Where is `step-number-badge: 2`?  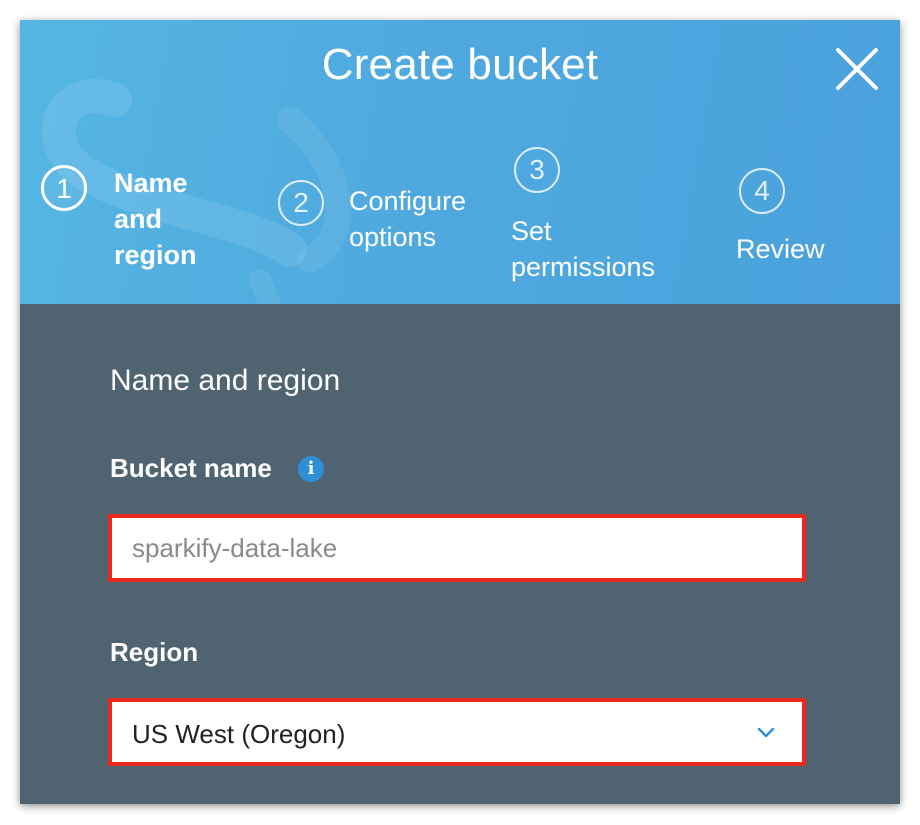 step-number-badge: 2 is located at coordinates (301, 203).